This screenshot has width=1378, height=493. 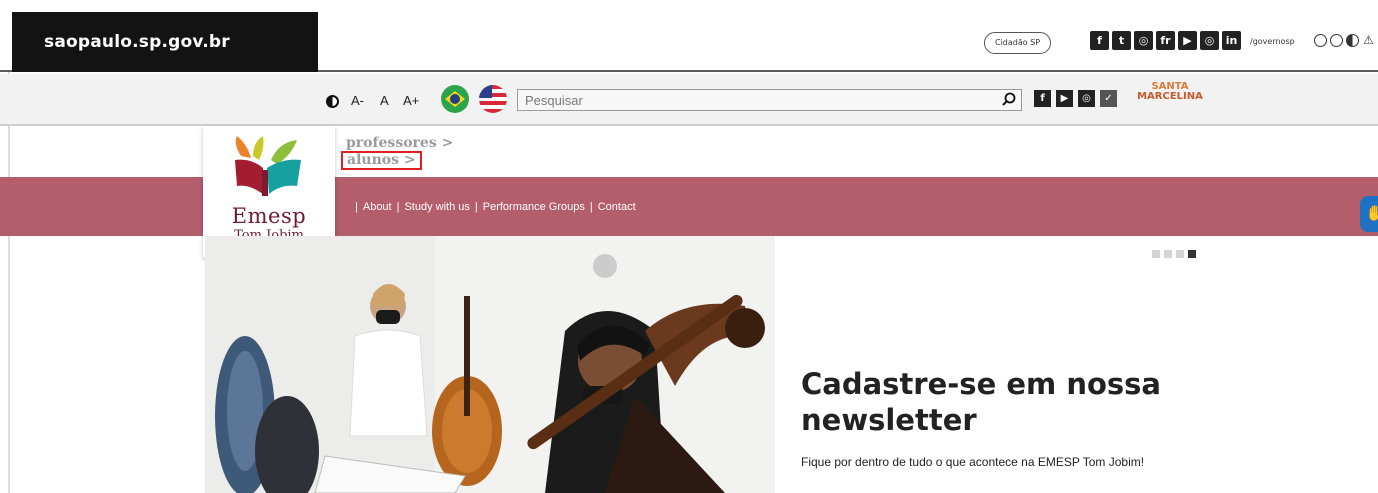 What do you see at coordinates (1368, 40) in the screenshot?
I see `warning-icon: ⚠` at bounding box center [1368, 40].